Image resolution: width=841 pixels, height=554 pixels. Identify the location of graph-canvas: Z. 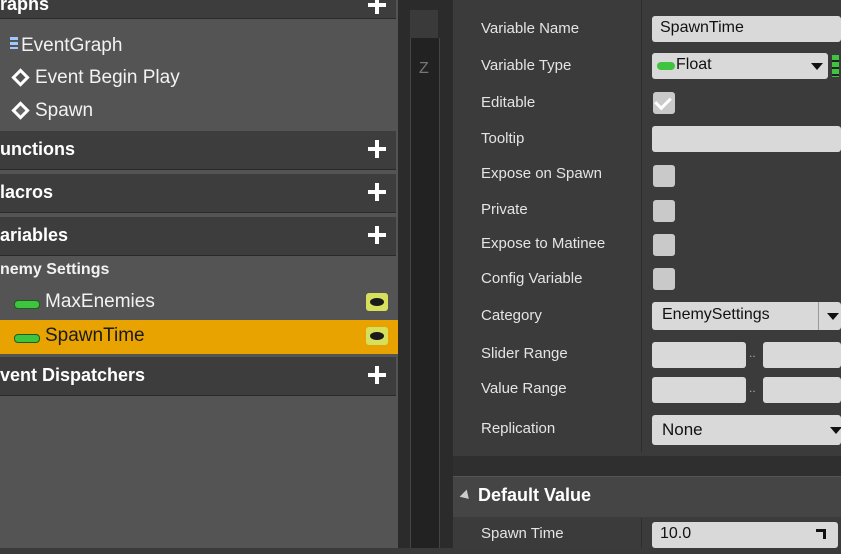
(425, 293).